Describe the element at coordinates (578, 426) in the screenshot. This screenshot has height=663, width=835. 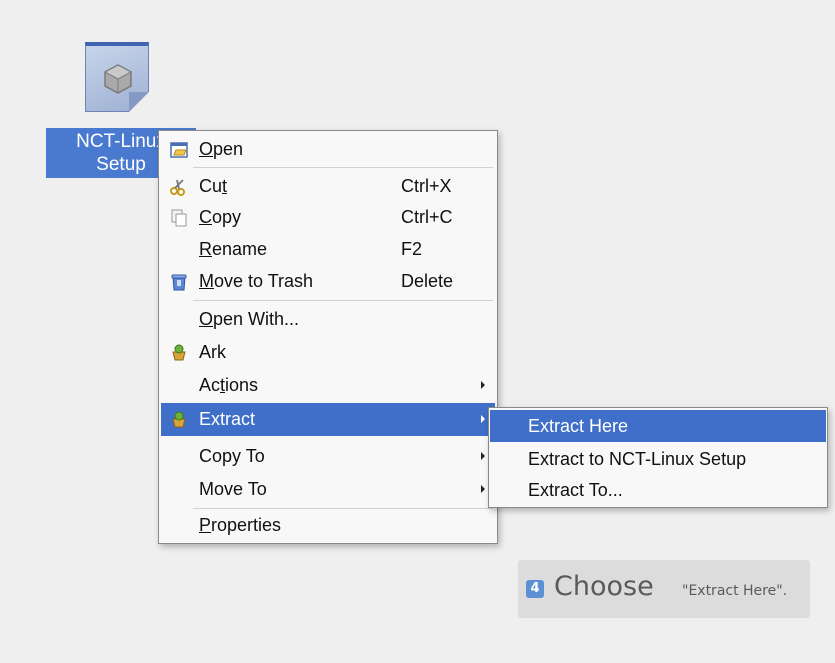
I see `submenu-label-extract-here: Extract Here` at that location.